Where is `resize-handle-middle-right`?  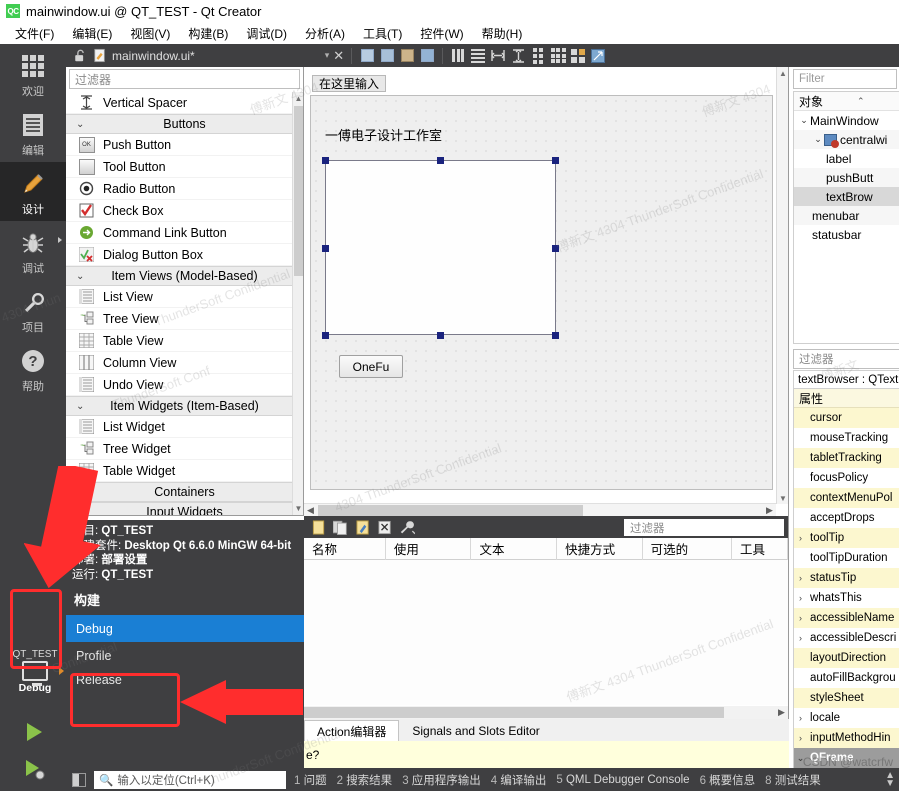 resize-handle-middle-right is located at coordinates (555, 248).